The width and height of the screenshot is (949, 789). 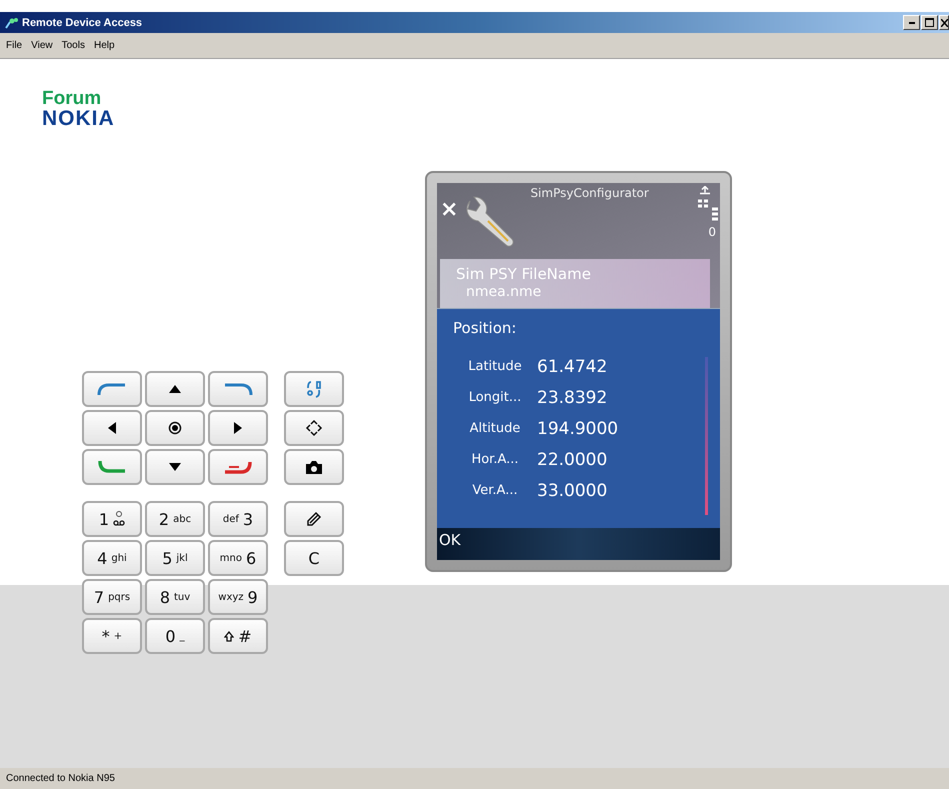 I want to click on keypad-key: 5 jkl, so click(x=175, y=558).